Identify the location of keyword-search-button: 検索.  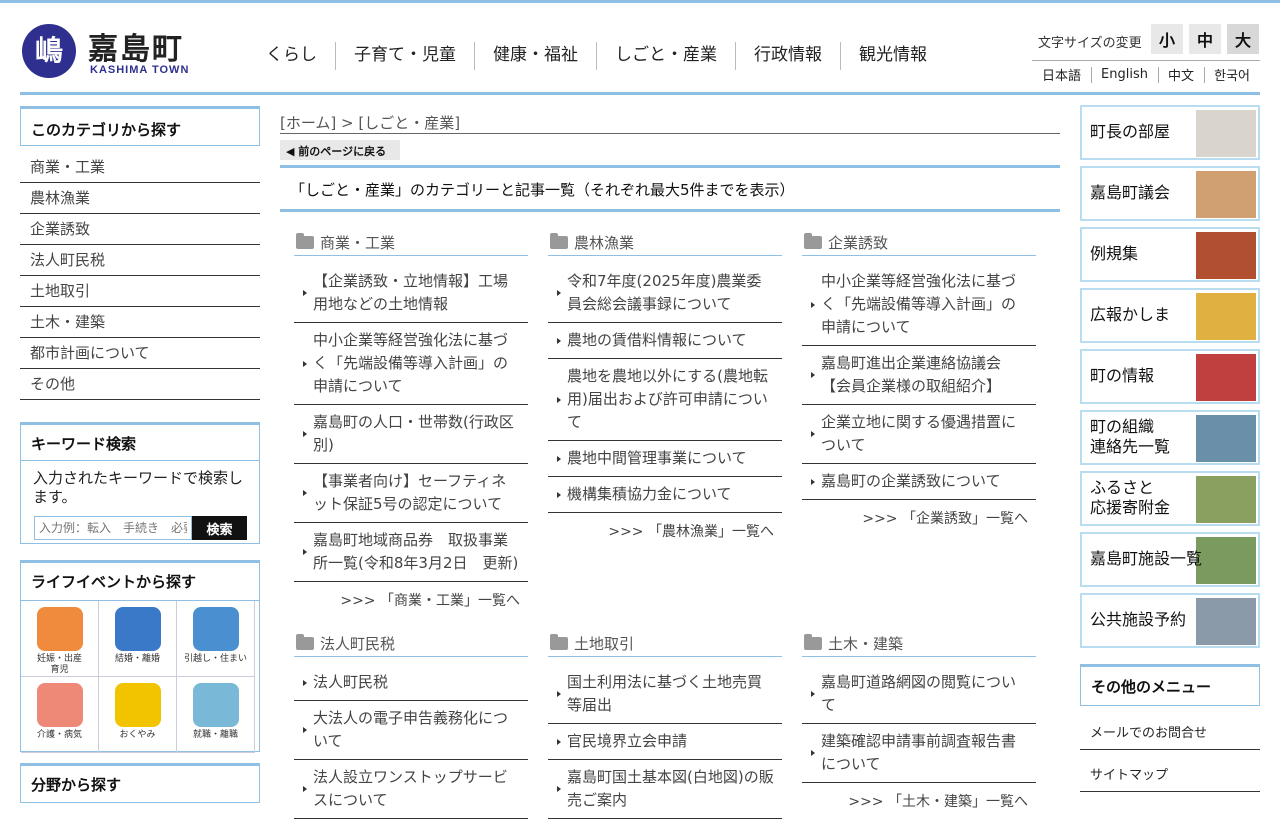
(219, 528).